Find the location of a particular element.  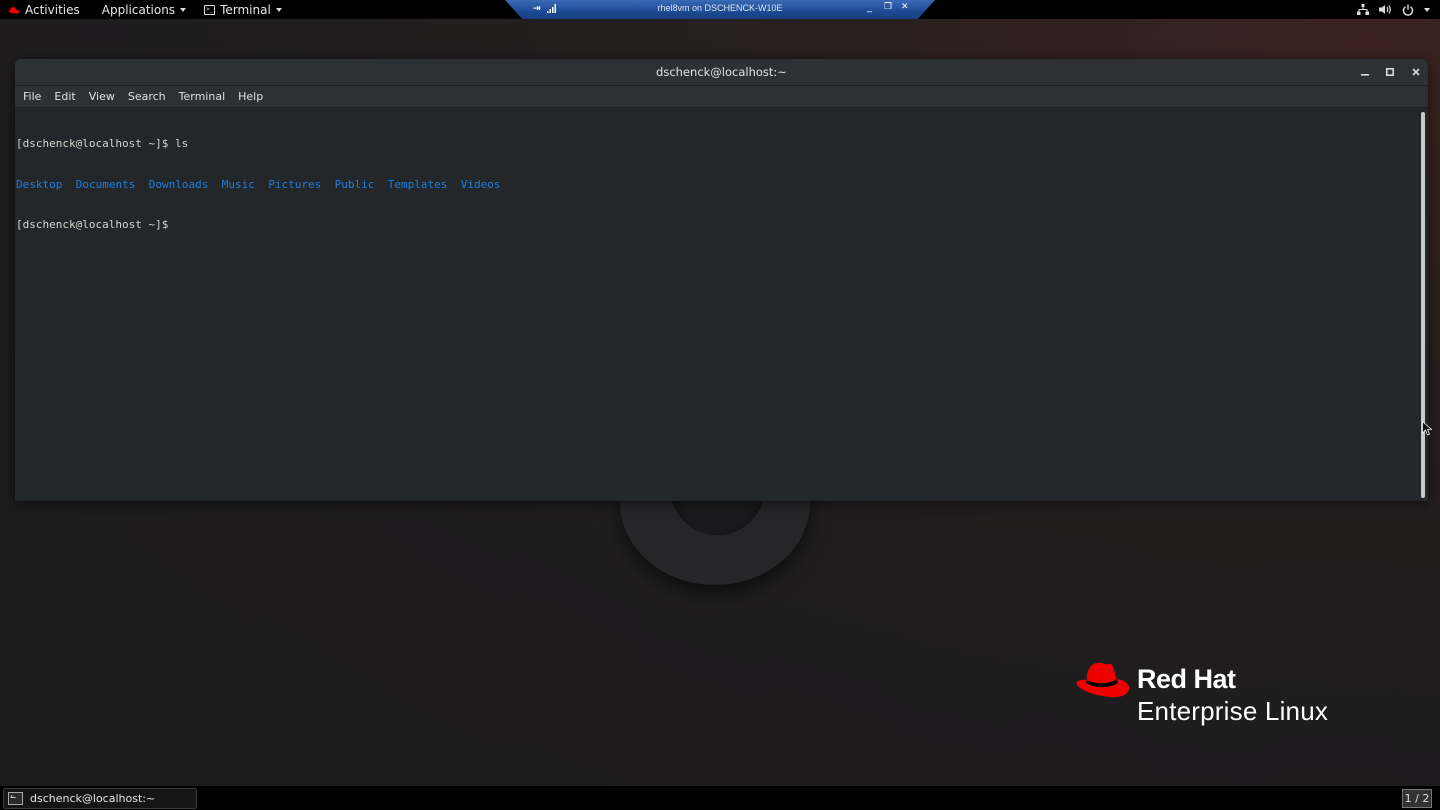

menu-help: Help is located at coordinates (253, 96).